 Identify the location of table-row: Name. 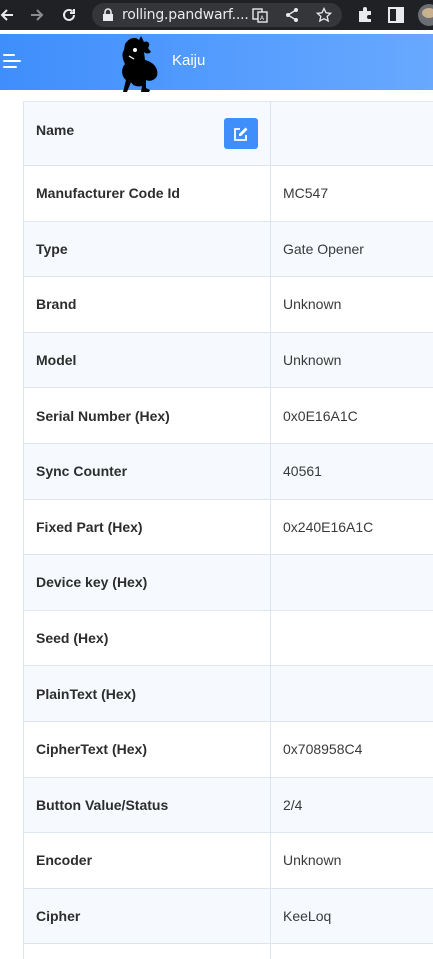
(228, 133).